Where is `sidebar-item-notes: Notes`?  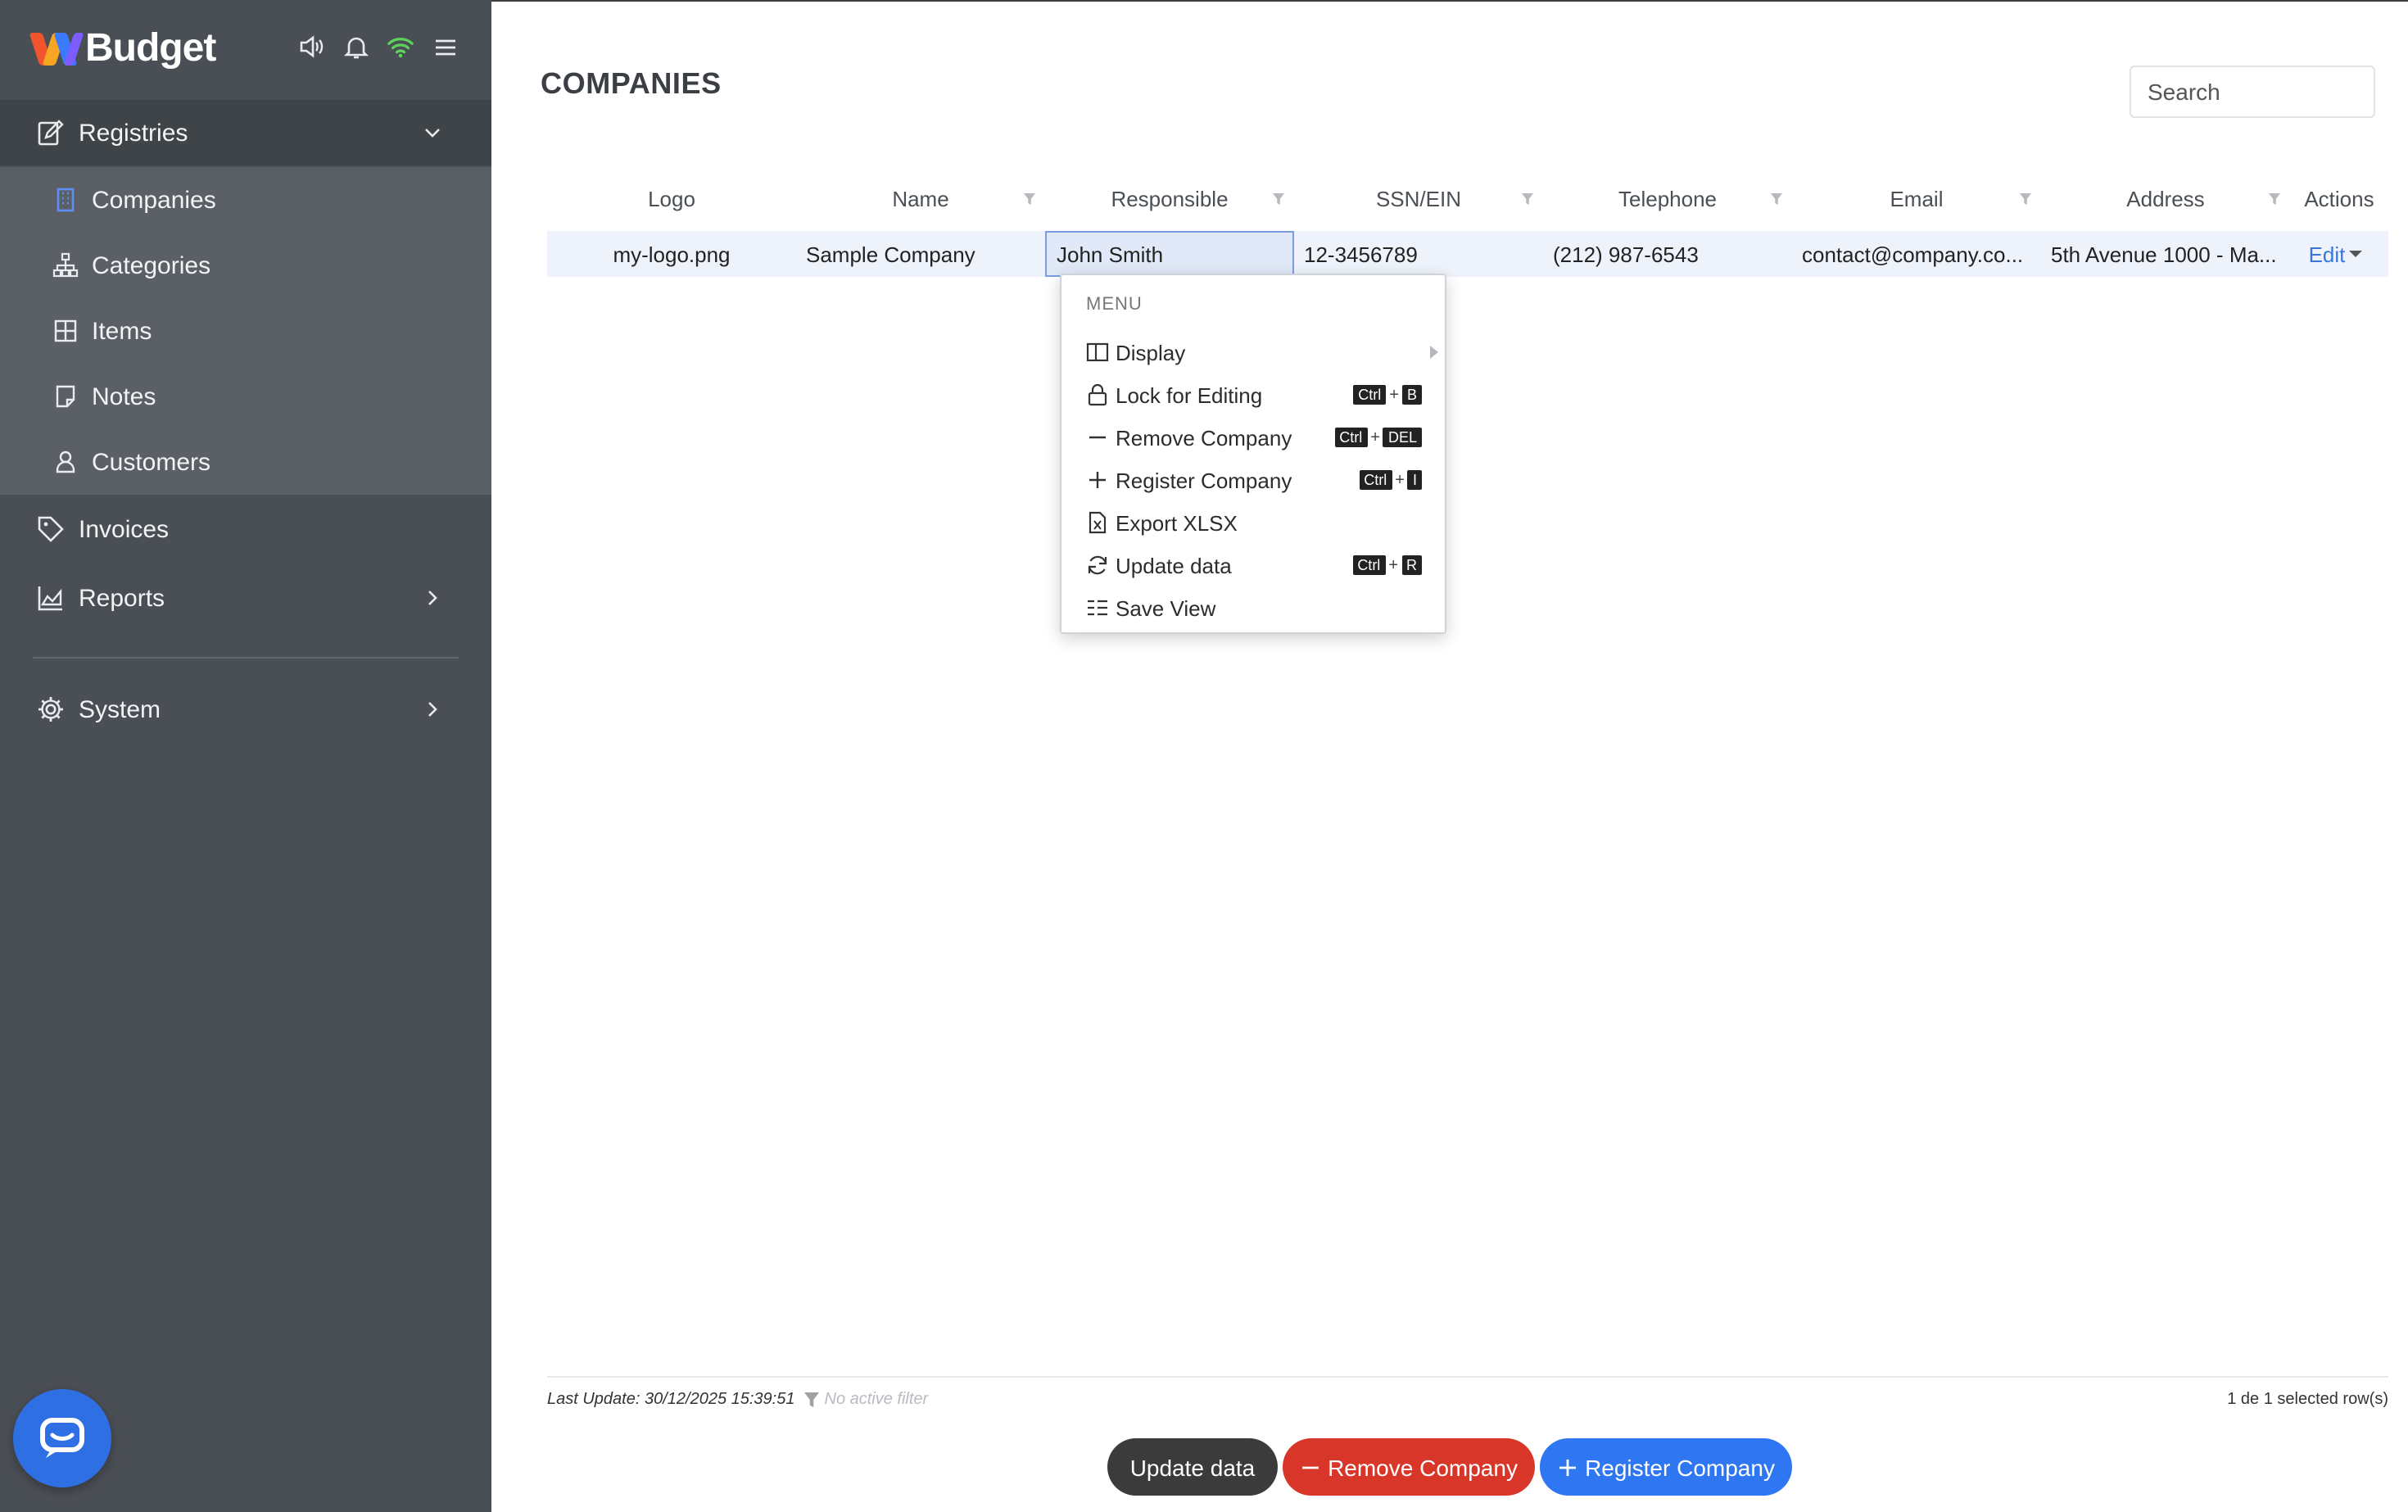 sidebar-item-notes: Notes is located at coordinates (245, 396).